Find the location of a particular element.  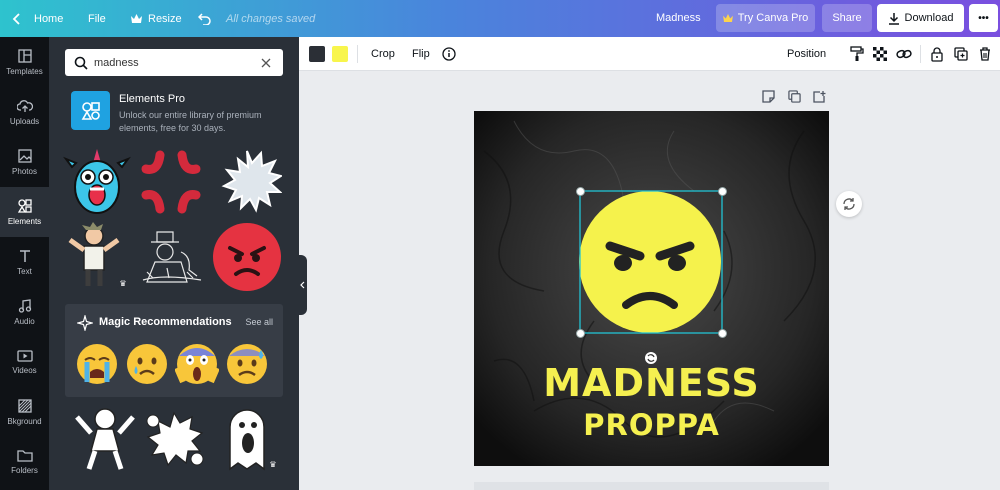

divider is located at coordinates (357, 54).